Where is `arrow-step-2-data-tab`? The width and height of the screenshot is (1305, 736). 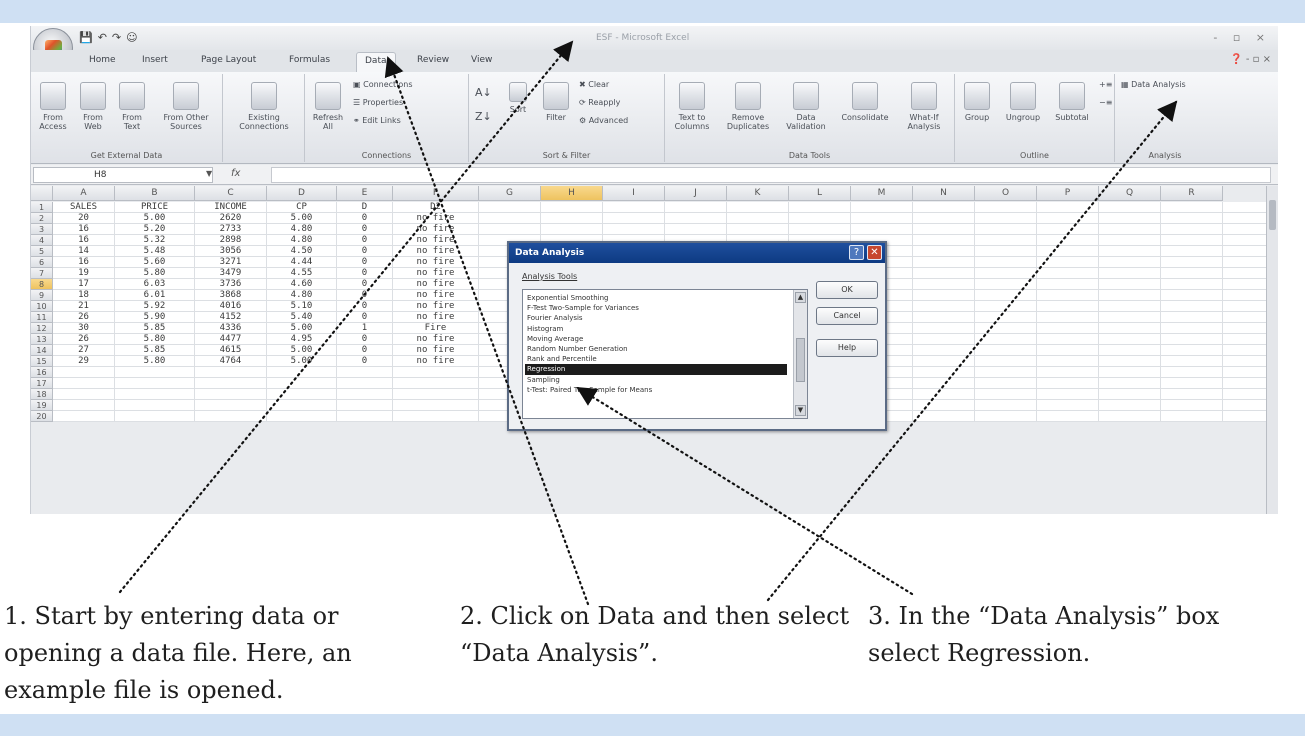 arrow-step-2-data-tab is located at coordinates (487, 331).